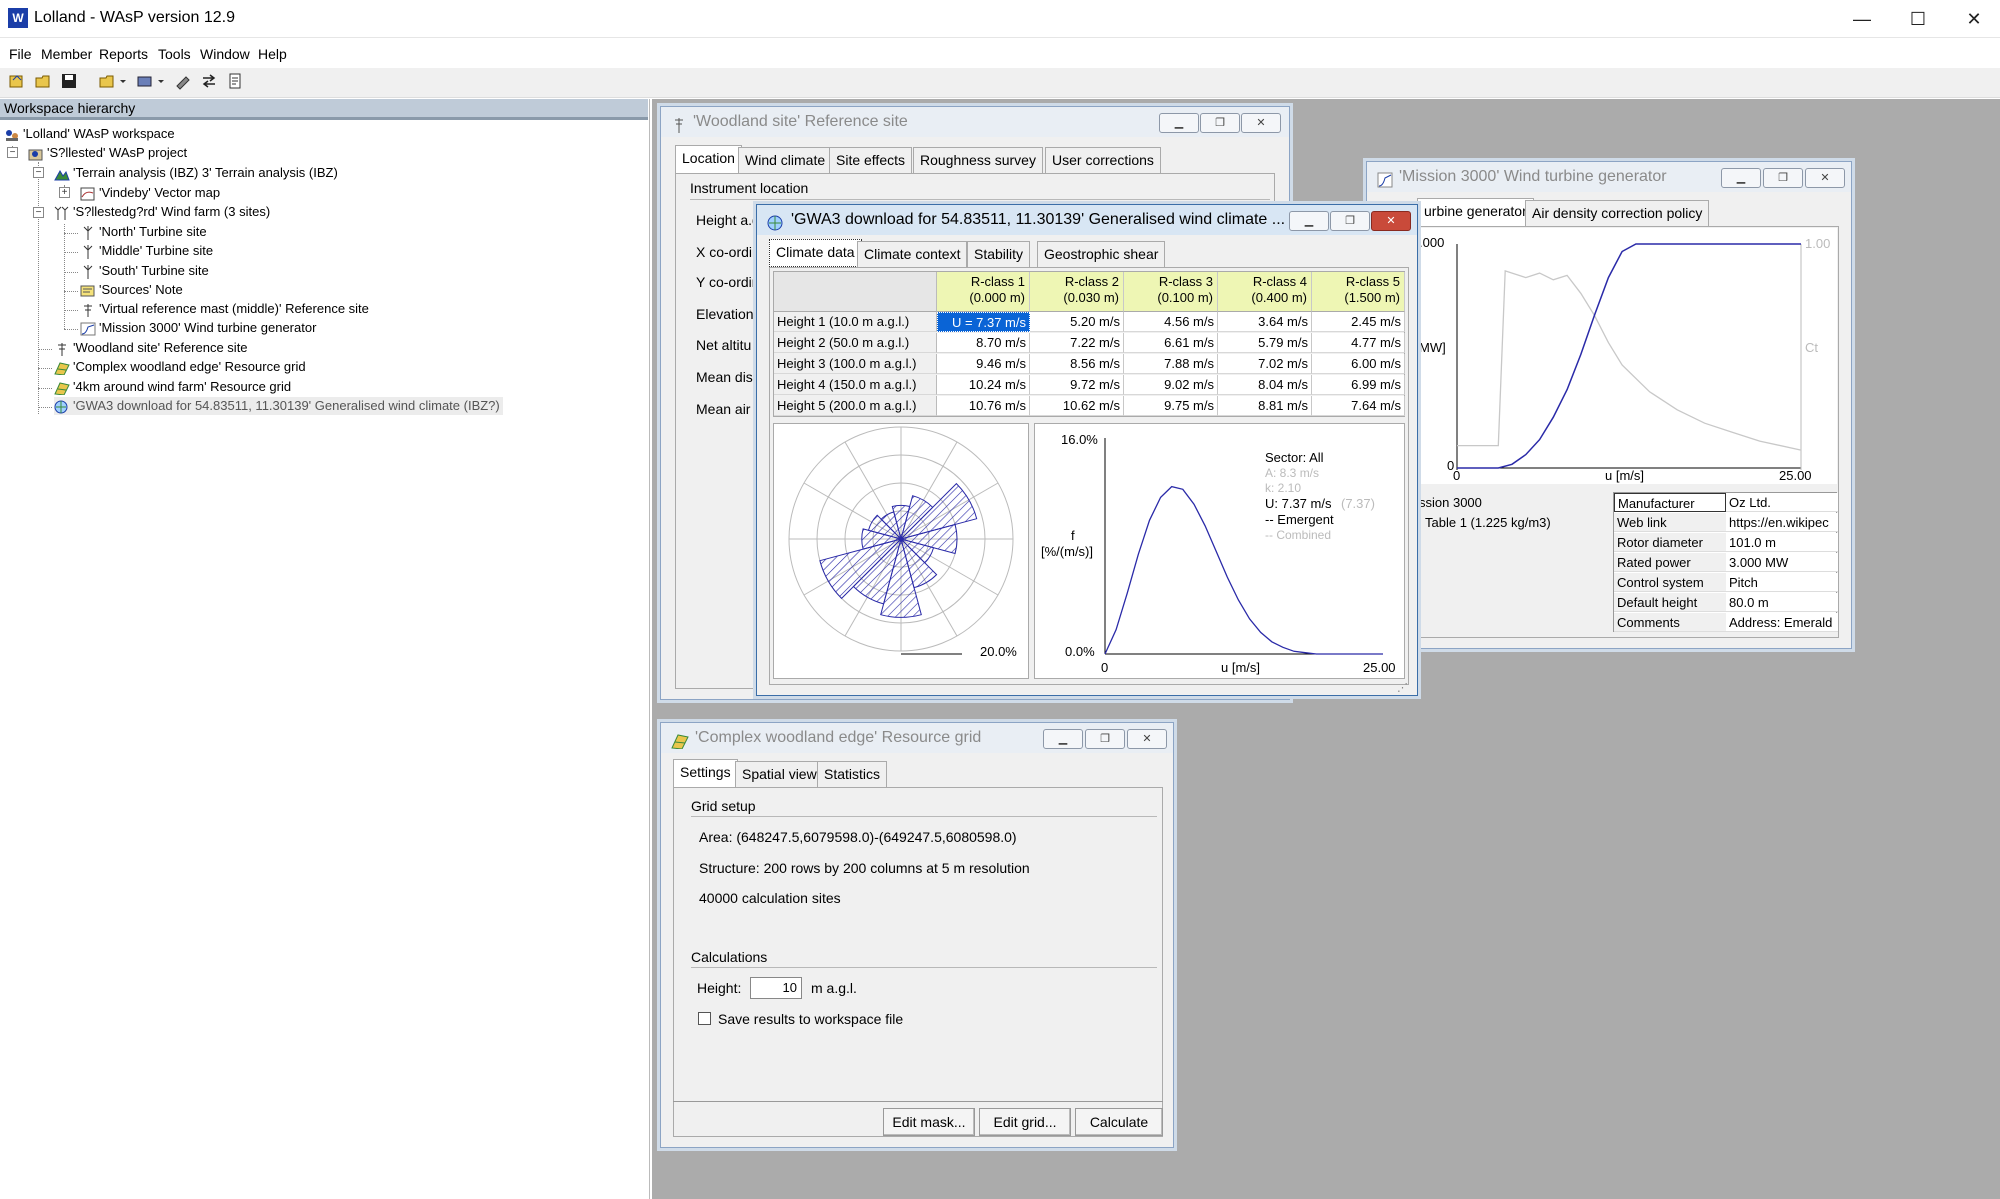 The image size is (2000, 1199). What do you see at coordinates (172, 387) in the screenshot?
I see `tree-item-4km-around-wind-farm: '4km around wind farm' Resource grid` at bounding box center [172, 387].